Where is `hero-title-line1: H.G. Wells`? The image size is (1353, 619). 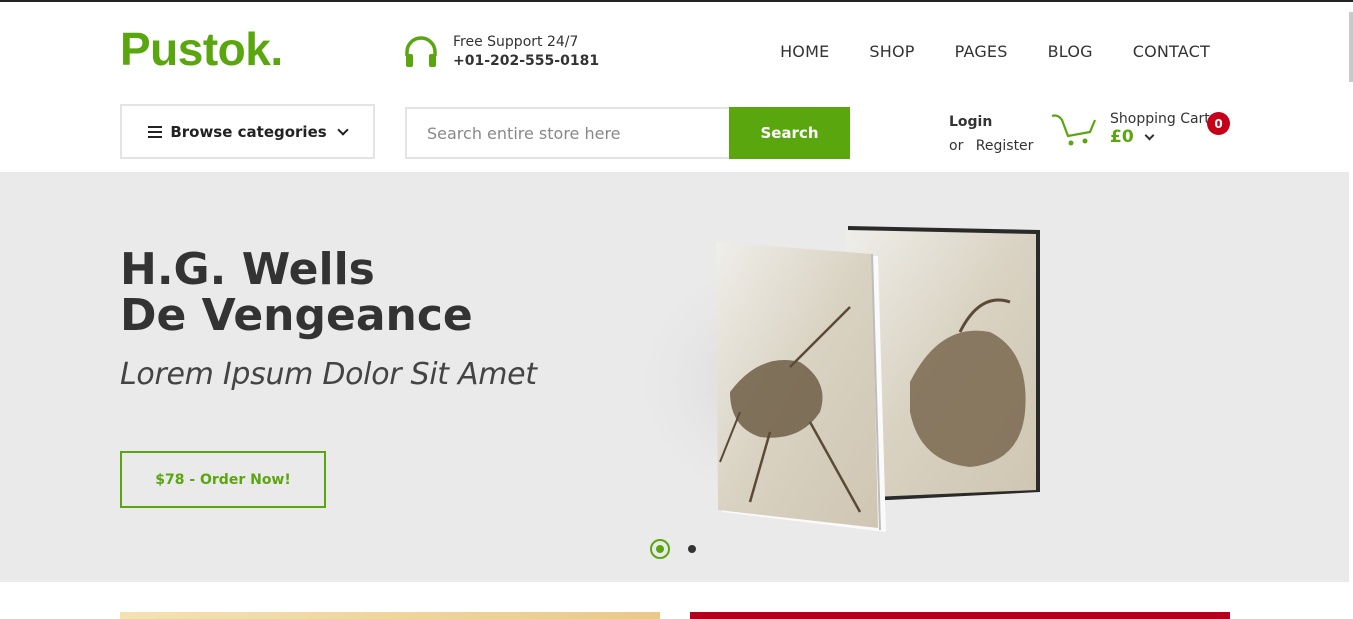 hero-title-line1: H.G. Wells is located at coordinates (247, 269).